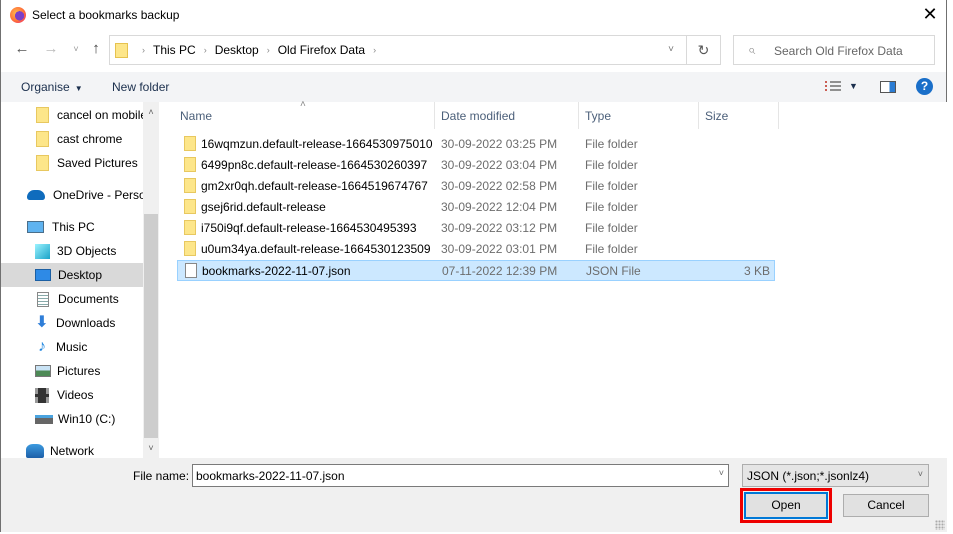 The width and height of the screenshot is (953, 534). I want to click on sidebar-item-network: Network, so click(72, 448).